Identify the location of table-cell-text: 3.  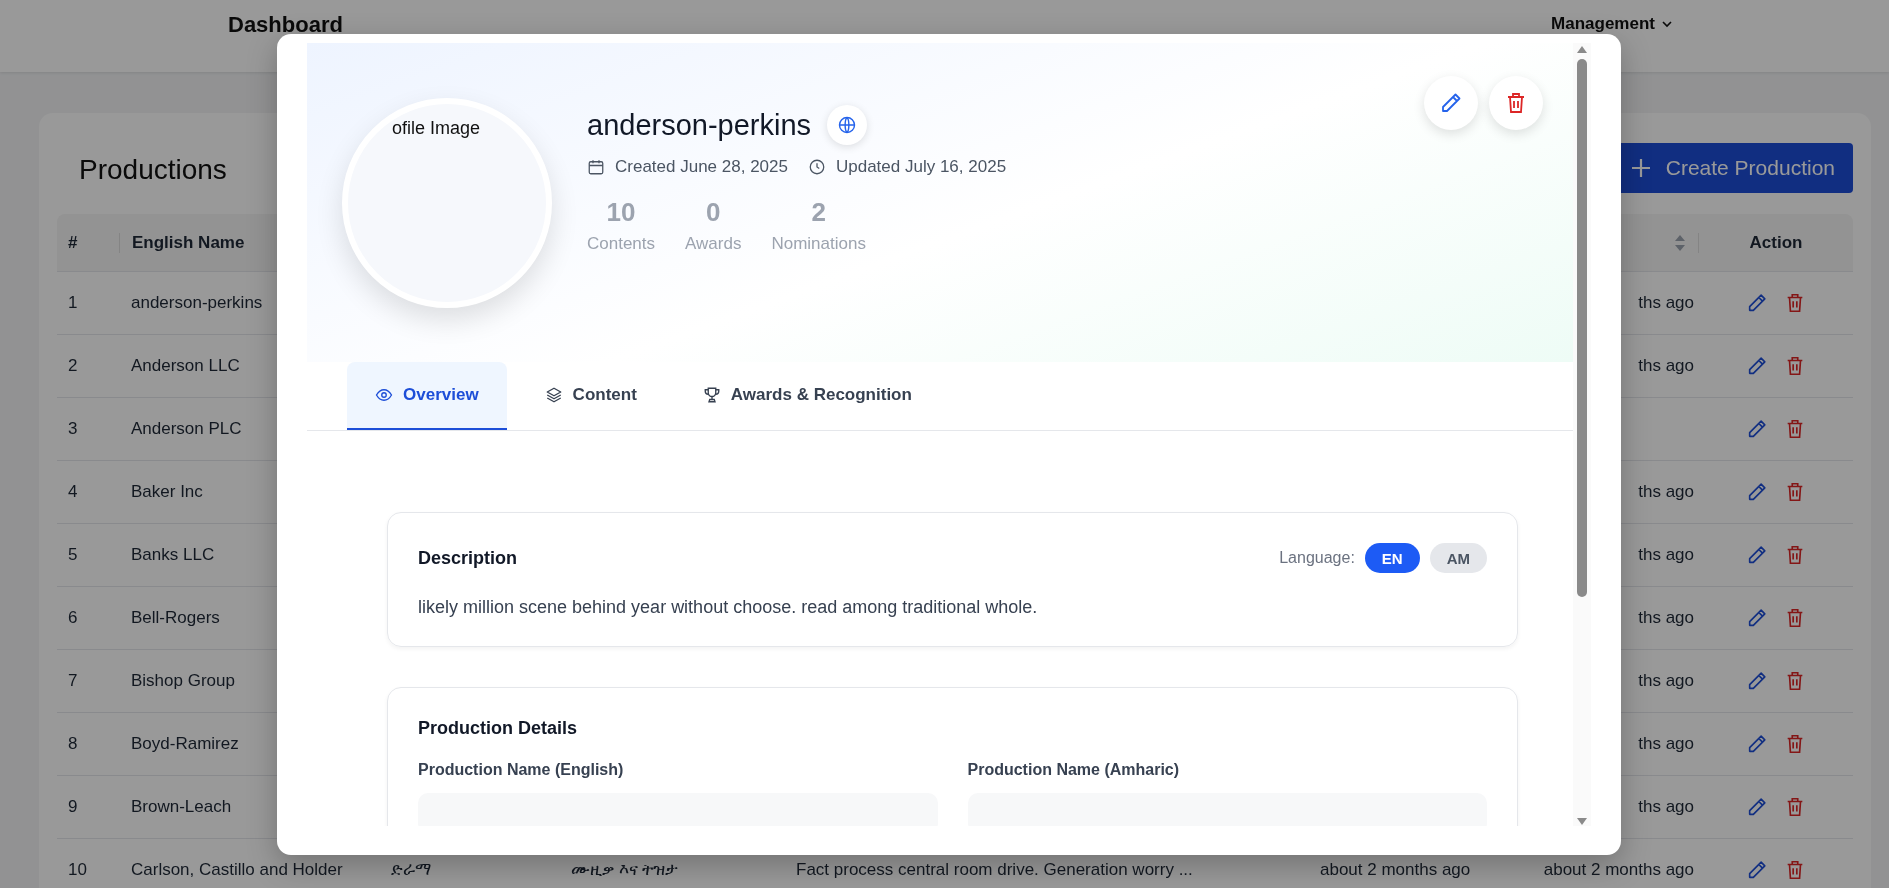
(73, 429).